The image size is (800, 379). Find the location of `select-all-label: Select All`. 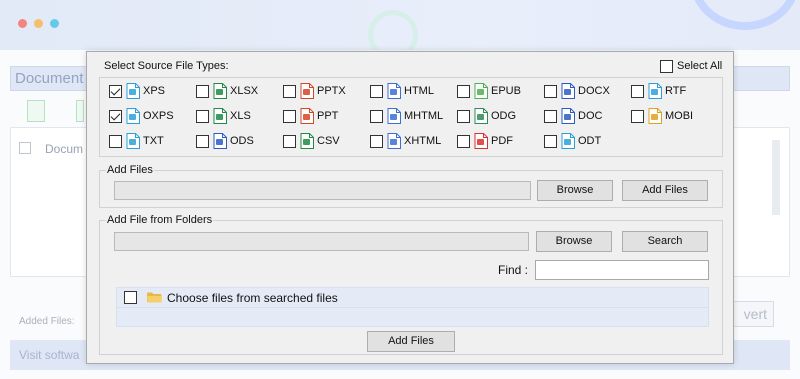

select-all-label: Select All is located at coordinates (699, 66).